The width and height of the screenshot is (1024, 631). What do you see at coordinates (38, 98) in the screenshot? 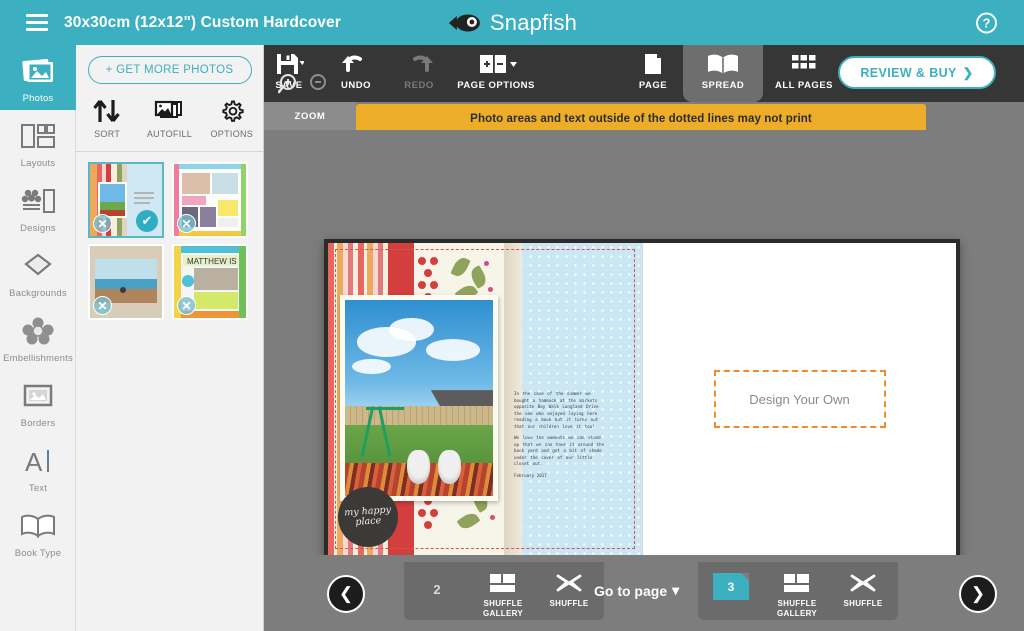
I see `sidebar-item-label: Photos` at bounding box center [38, 98].